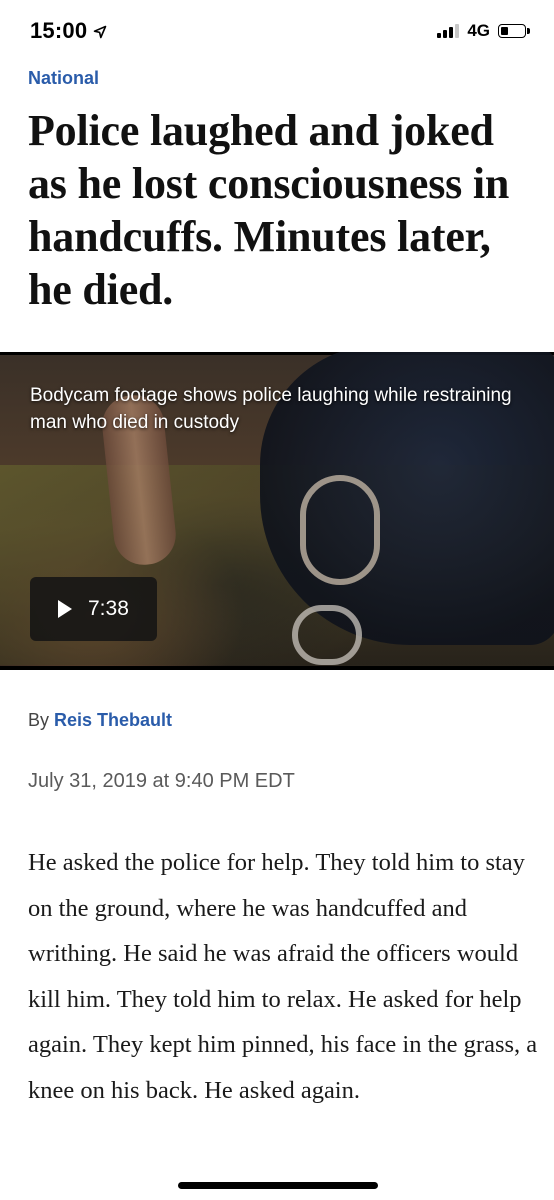 Image resolution: width=554 pixels, height=1200 pixels. I want to click on section-link: National, so click(63, 78).